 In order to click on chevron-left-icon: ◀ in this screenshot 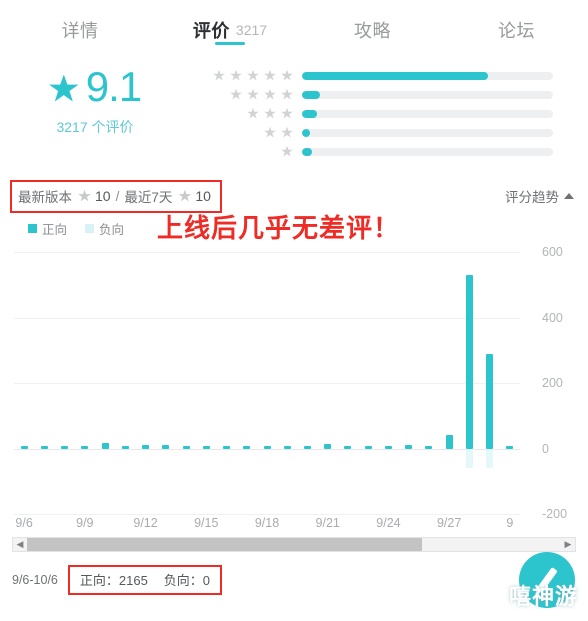, I will do `click(20, 544)`.